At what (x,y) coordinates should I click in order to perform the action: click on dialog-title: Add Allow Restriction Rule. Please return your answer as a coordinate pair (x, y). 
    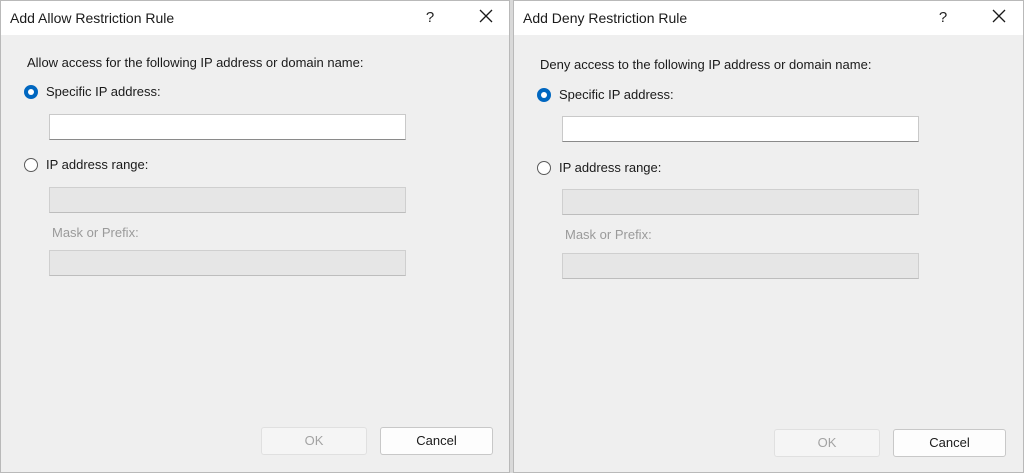
    Looking at the image, I should click on (92, 18).